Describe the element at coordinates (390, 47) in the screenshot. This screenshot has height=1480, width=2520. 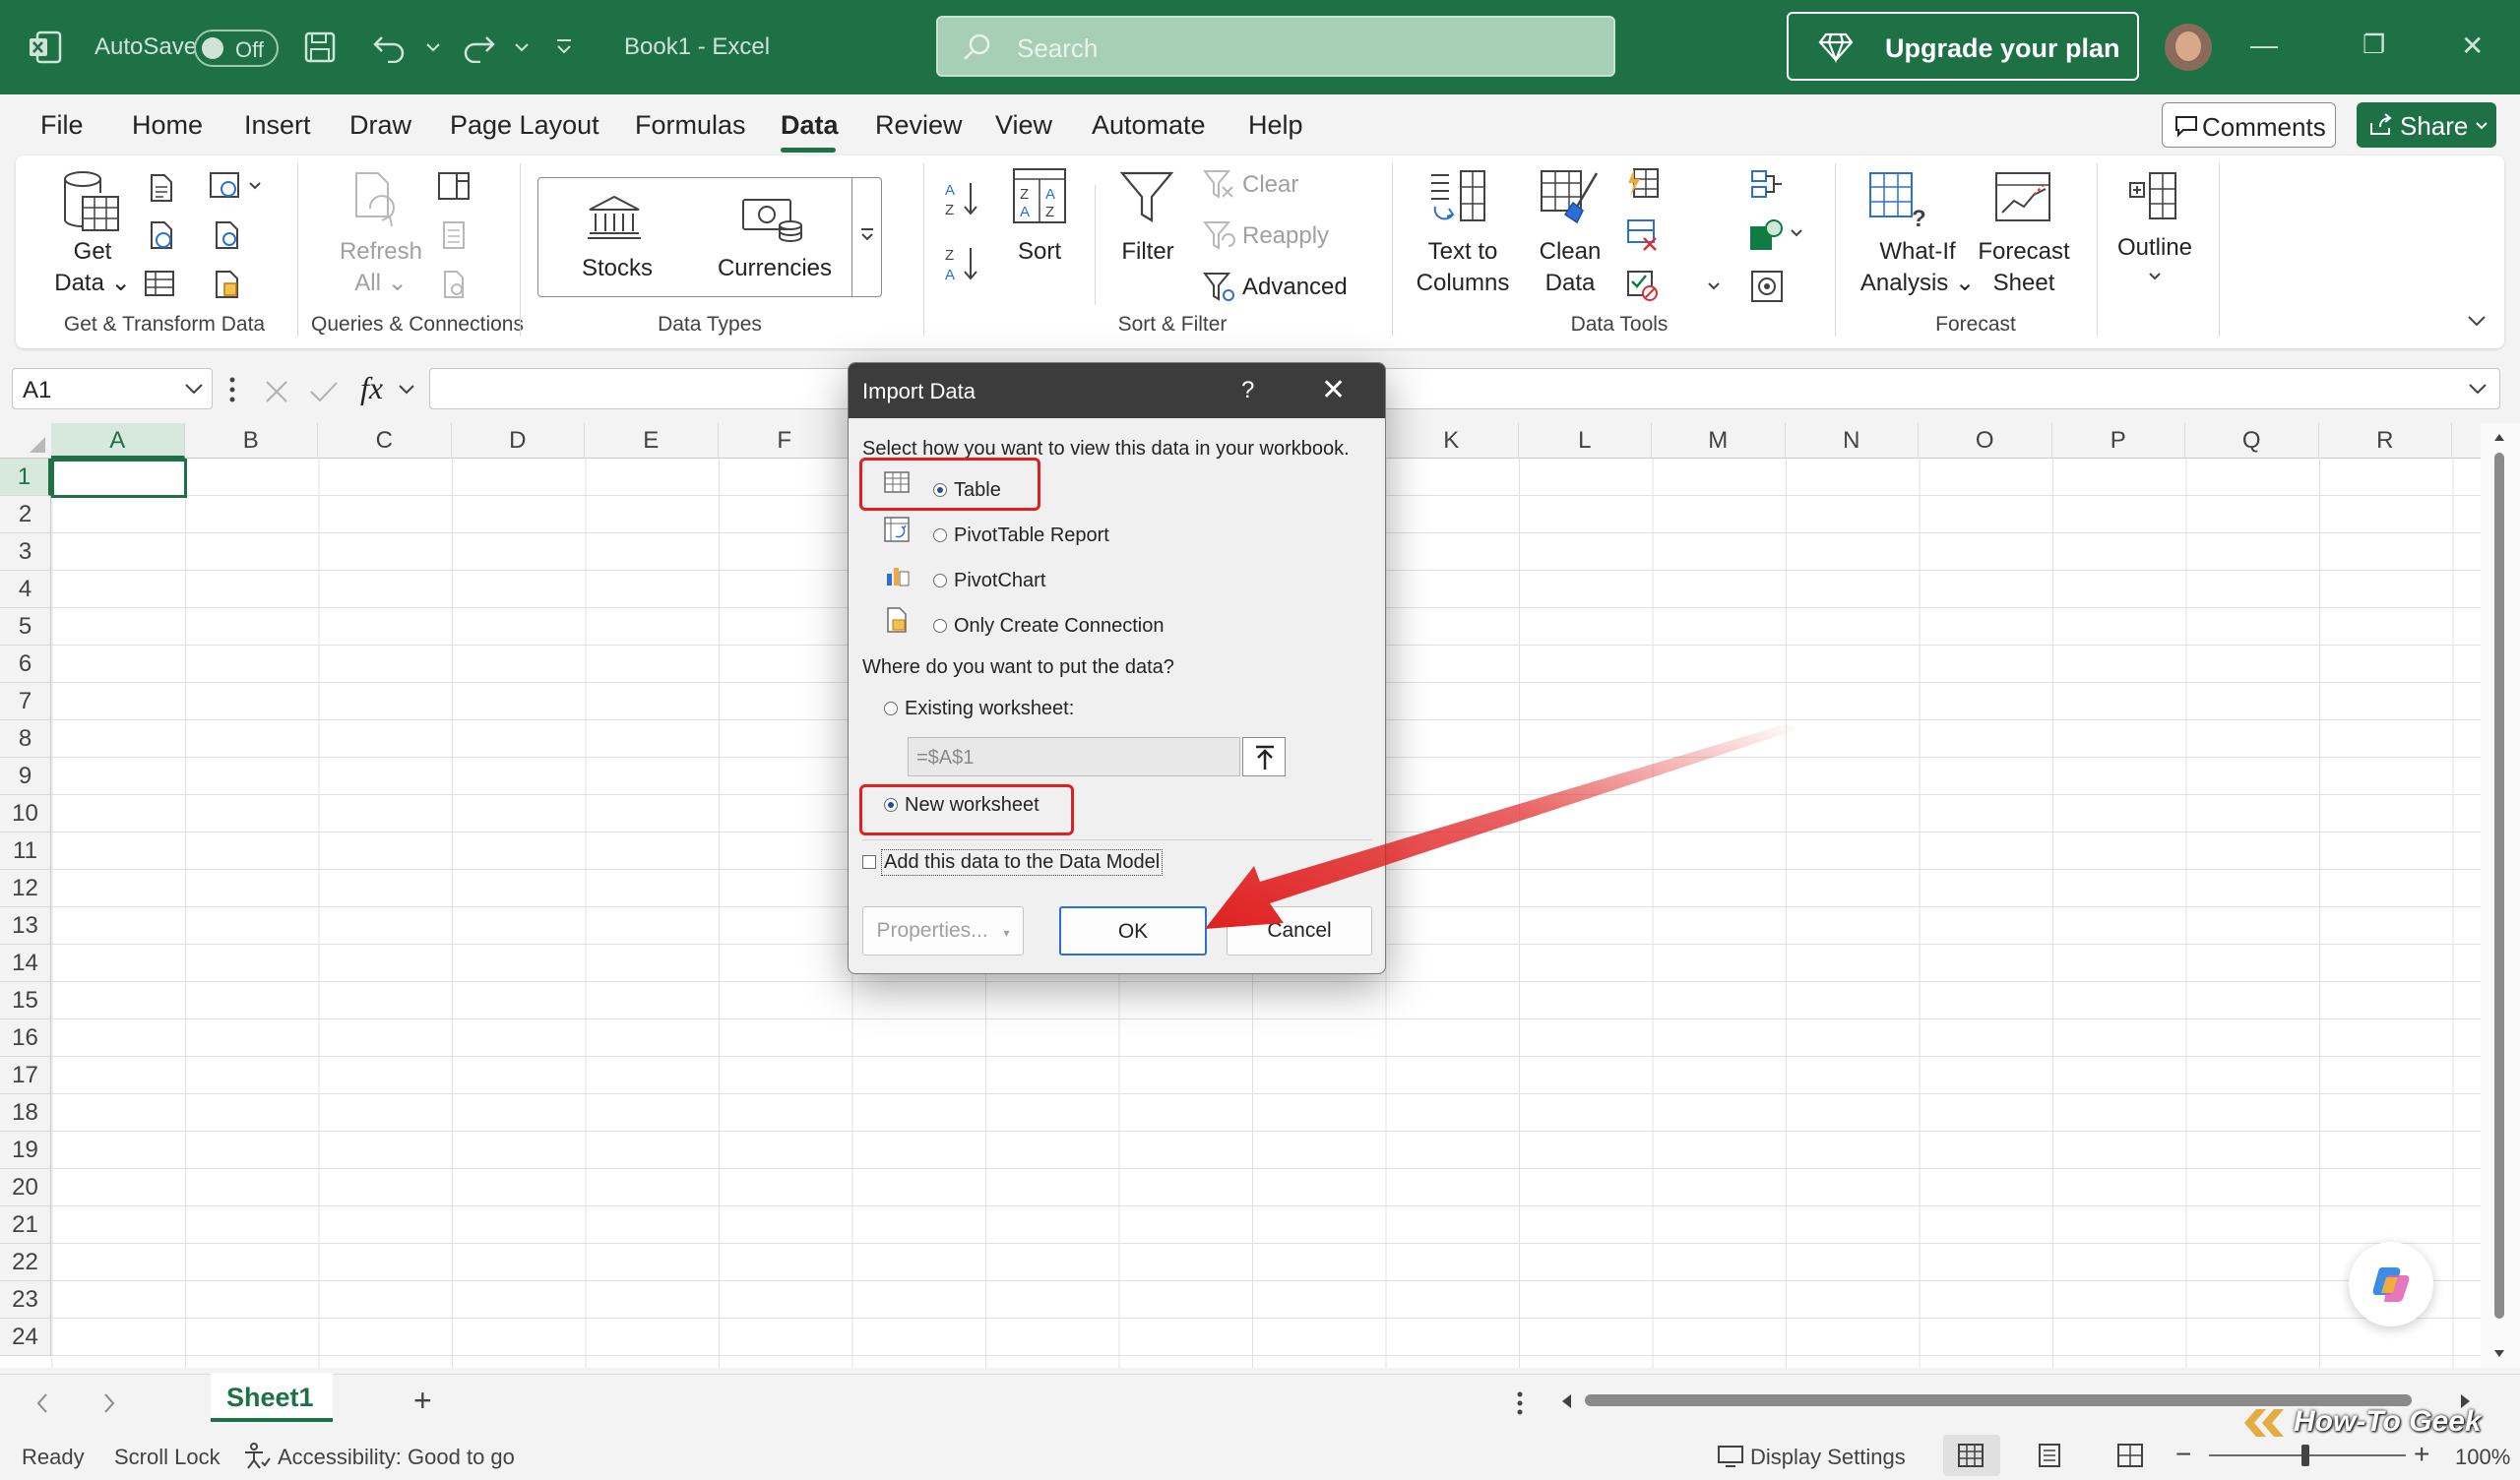
I see `undo-icon` at that location.